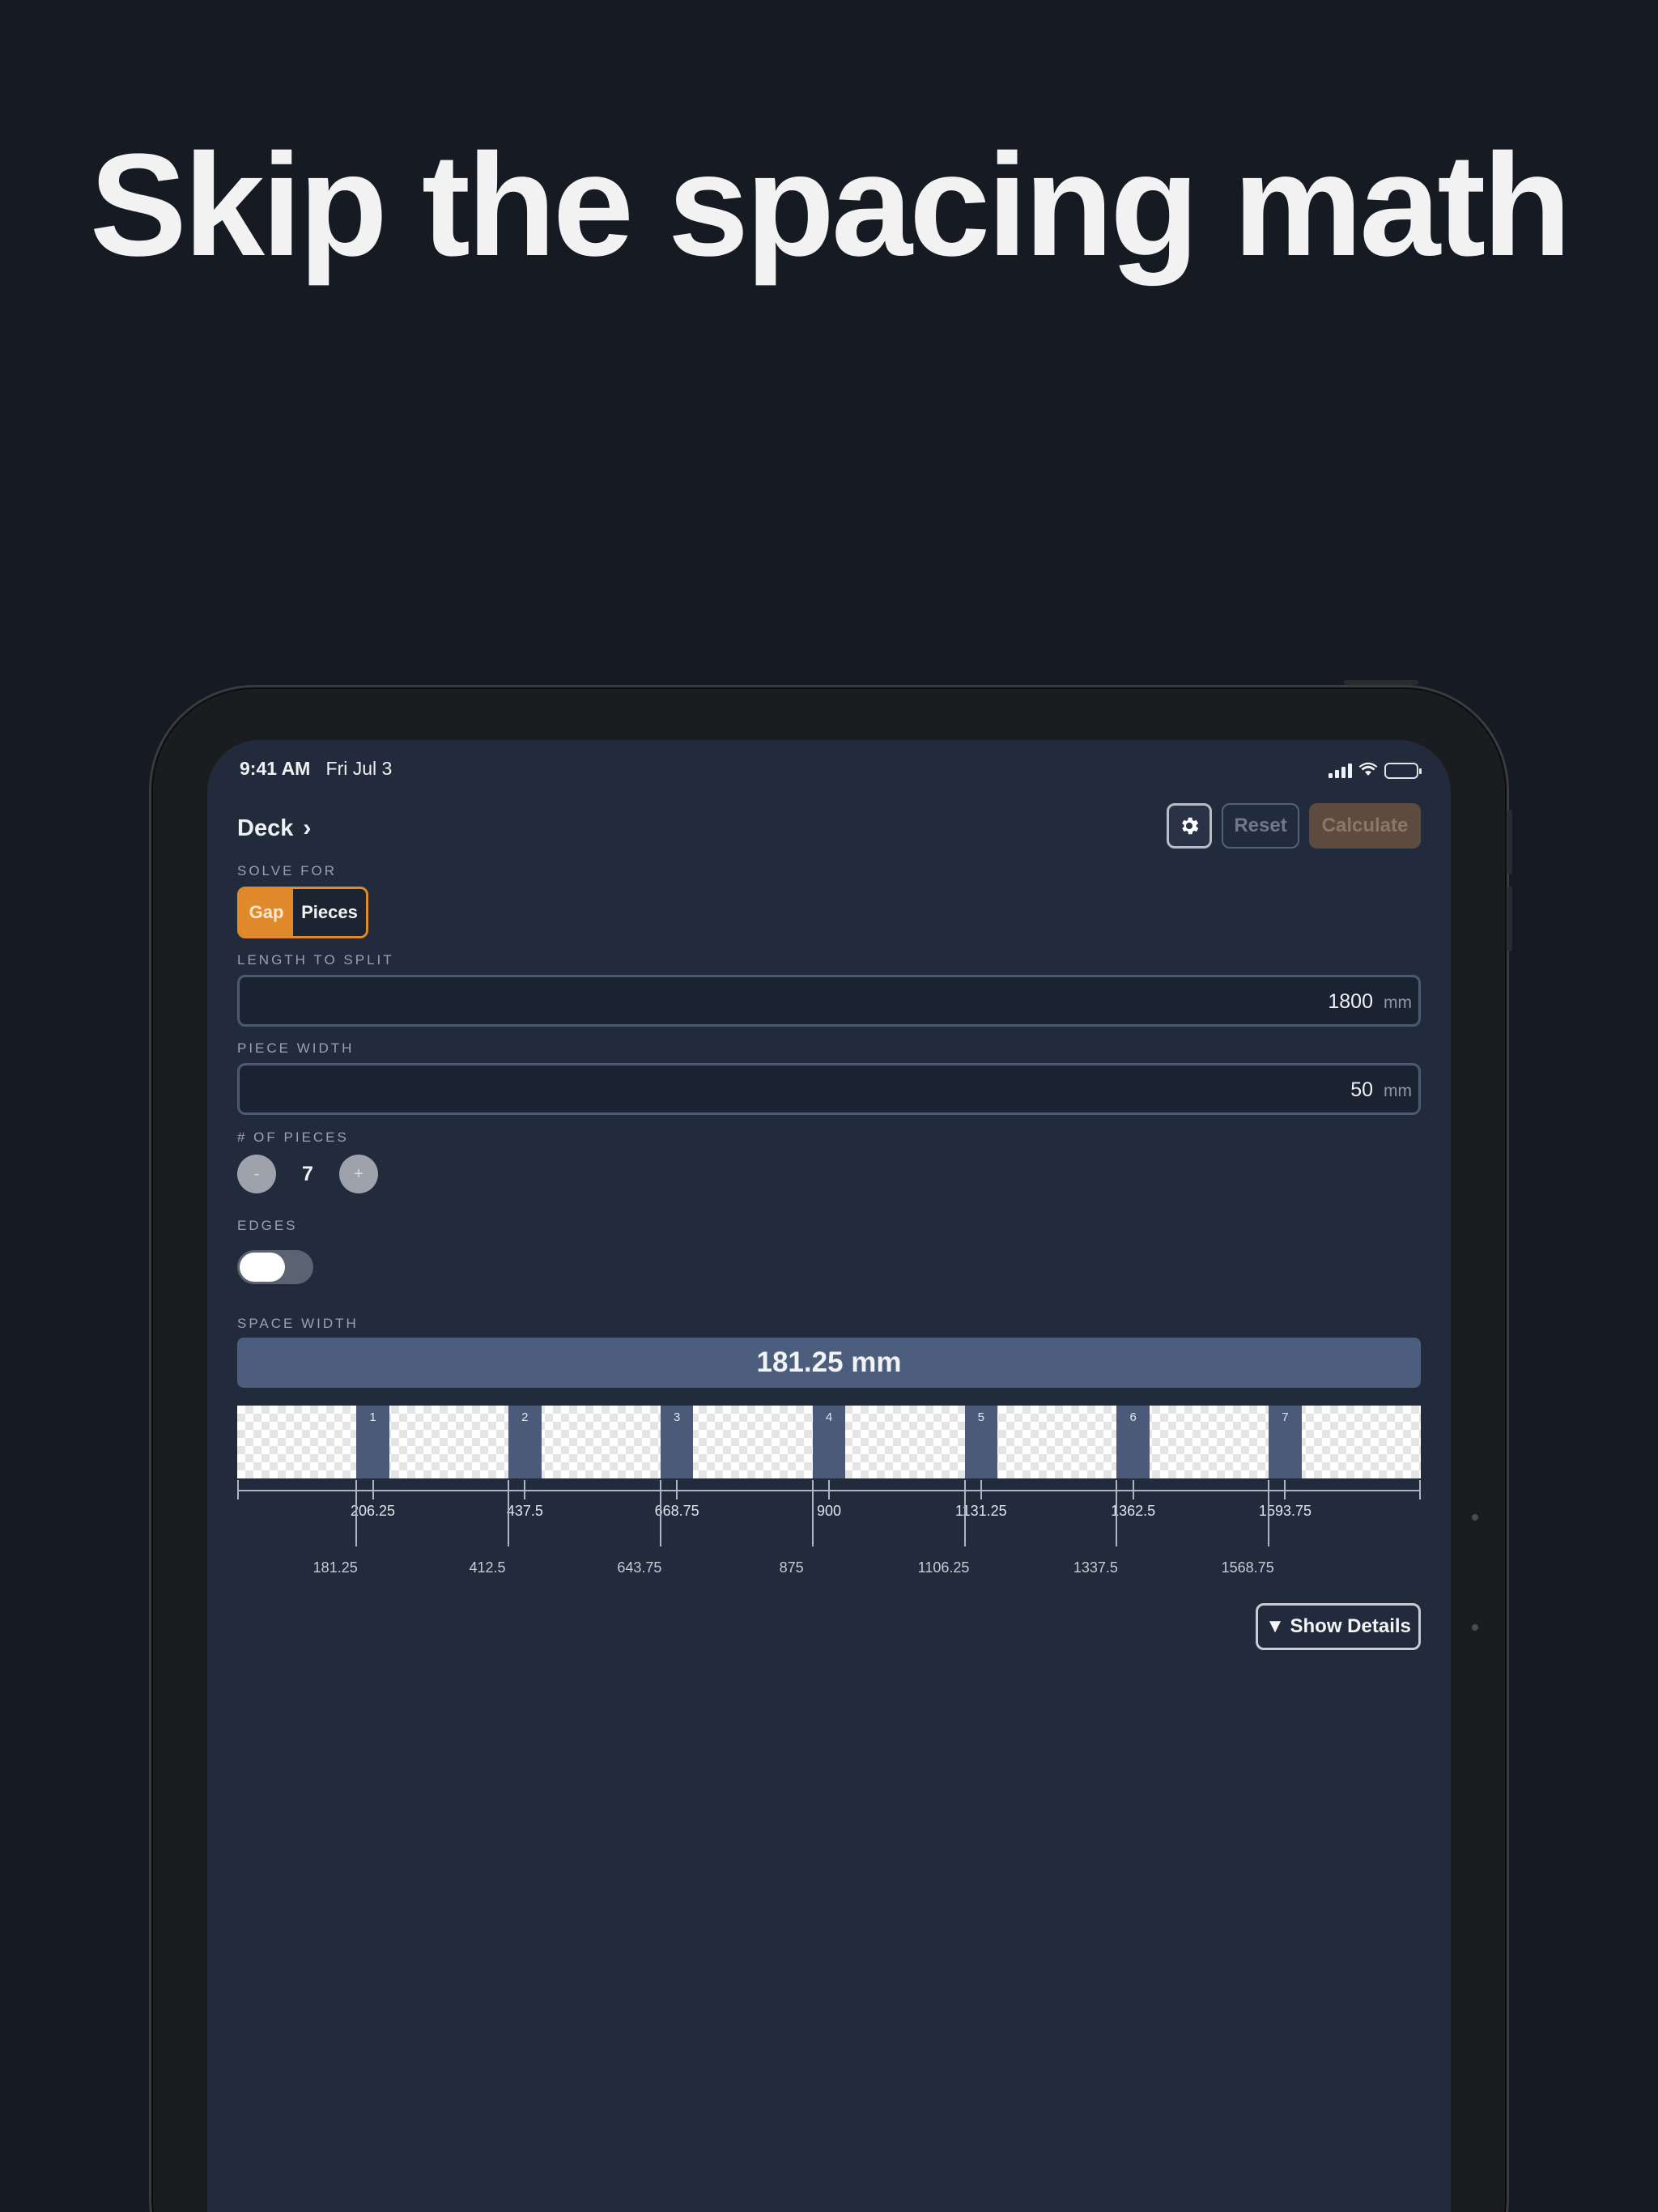  I want to click on piece-width-value: 50, so click(1361, 1089).